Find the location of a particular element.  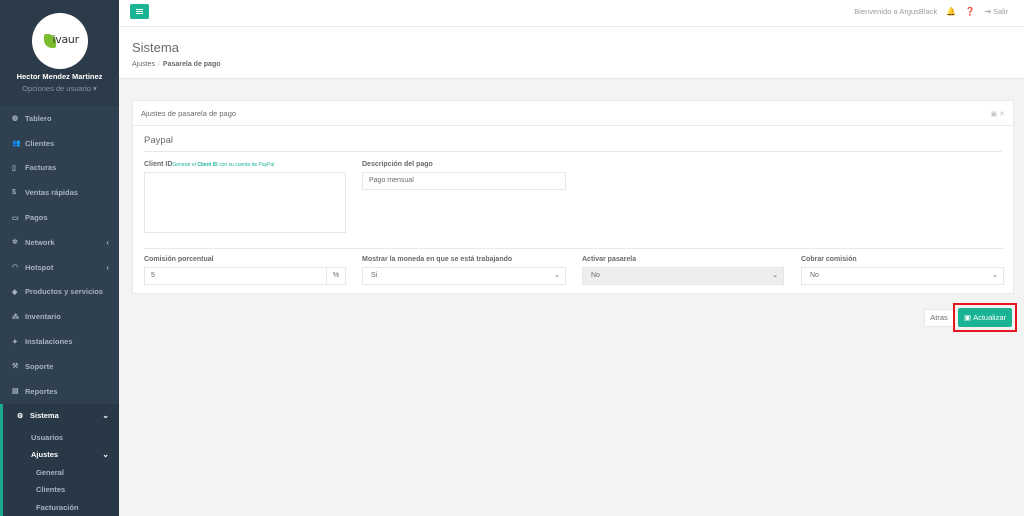

hint-text-bold: Client ID is located at coordinates (207, 165).